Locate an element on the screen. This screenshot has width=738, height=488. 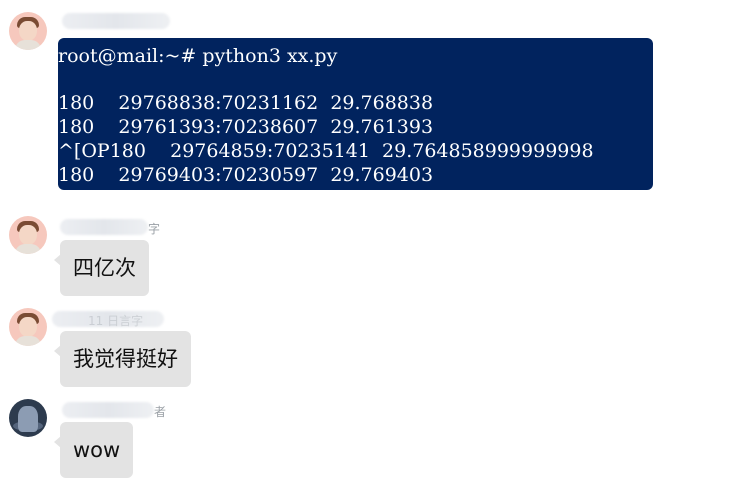
message-text: 四亿次 is located at coordinates (104, 267).